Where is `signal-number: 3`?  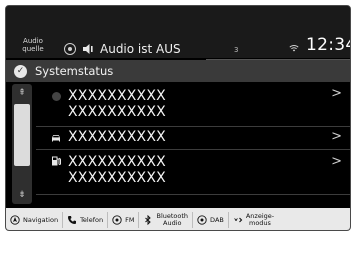
signal-number: 3 is located at coordinates (236, 50).